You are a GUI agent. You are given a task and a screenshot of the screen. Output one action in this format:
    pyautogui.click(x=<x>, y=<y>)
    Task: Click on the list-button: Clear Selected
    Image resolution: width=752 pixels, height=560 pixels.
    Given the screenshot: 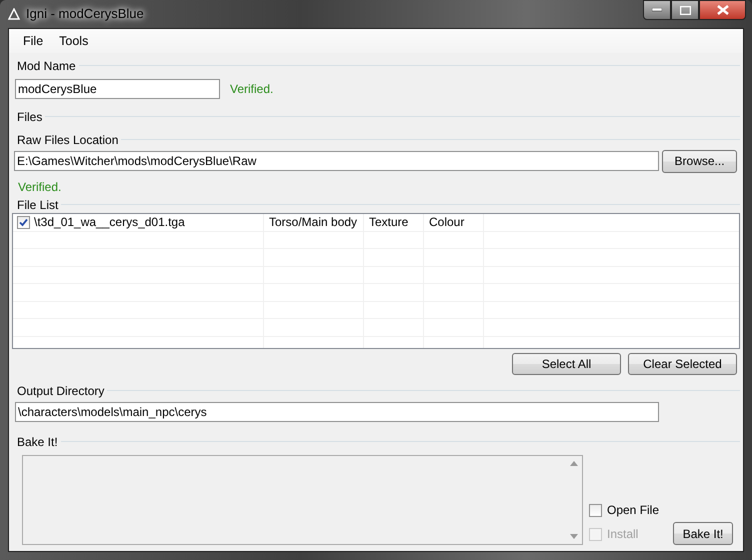 What is the action you would take?
    pyautogui.click(x=682, y=364)
    